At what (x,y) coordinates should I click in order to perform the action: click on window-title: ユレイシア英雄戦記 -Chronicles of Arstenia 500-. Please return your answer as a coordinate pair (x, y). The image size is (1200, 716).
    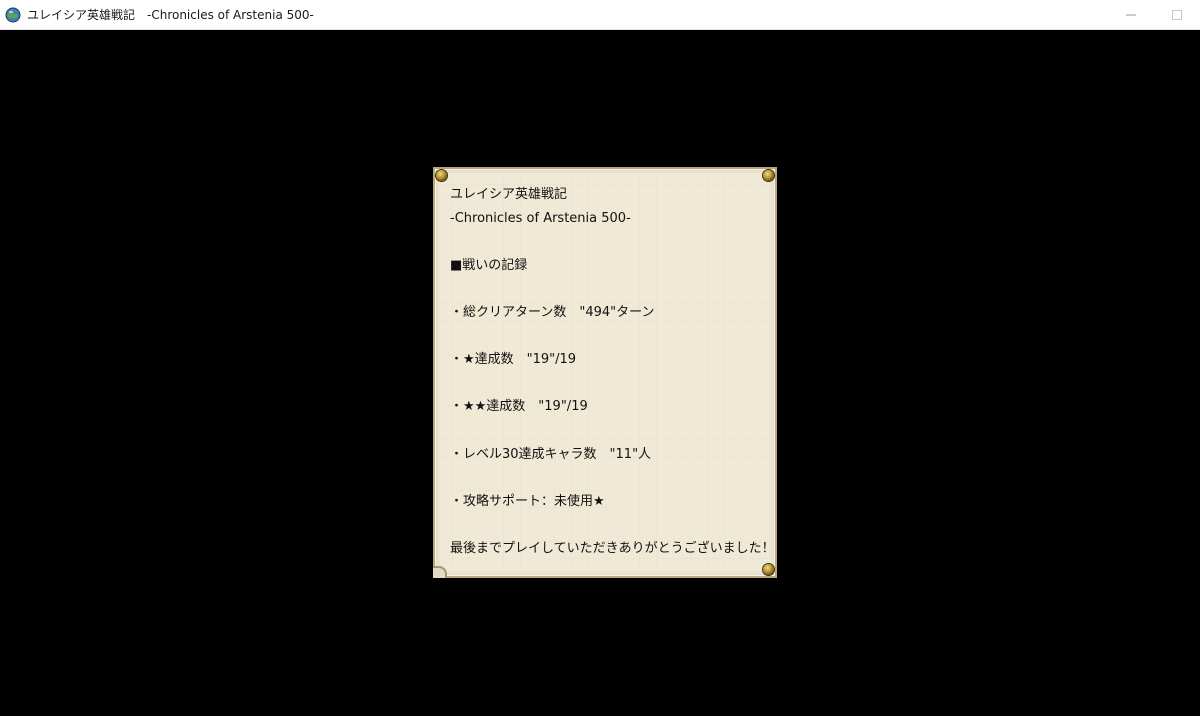
    Looking at the image, I should click on (170, 15).